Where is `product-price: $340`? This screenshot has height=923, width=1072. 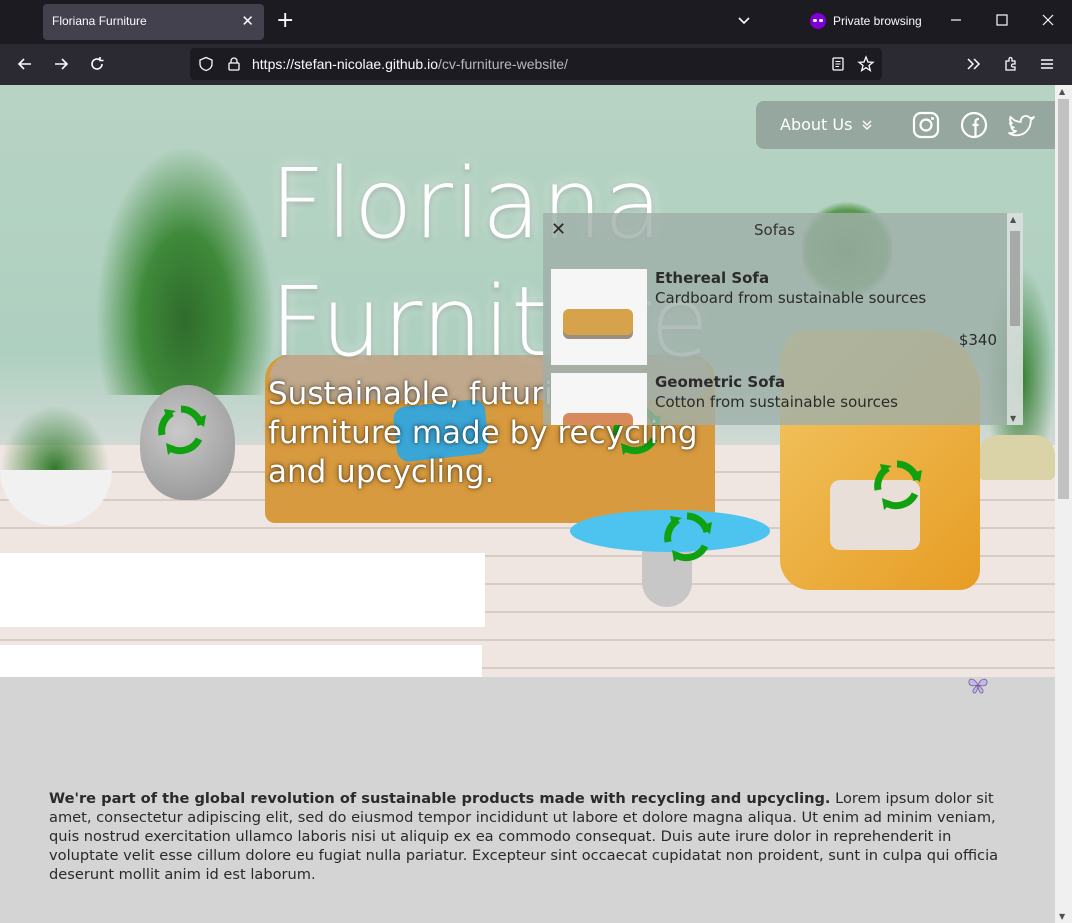
product-price: $340 is located at coordinates (977, 340).